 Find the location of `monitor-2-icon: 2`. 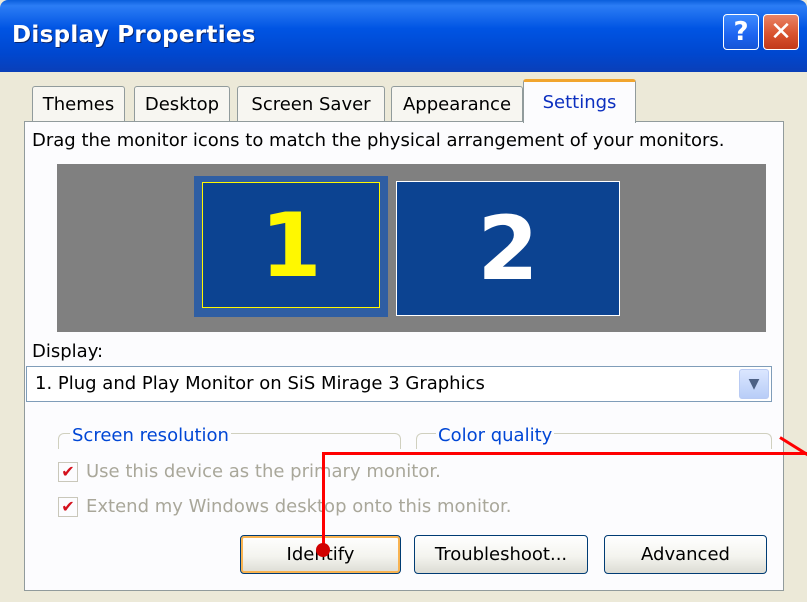

monitor-2-icon: 2 is located at coordinates (508, 248).